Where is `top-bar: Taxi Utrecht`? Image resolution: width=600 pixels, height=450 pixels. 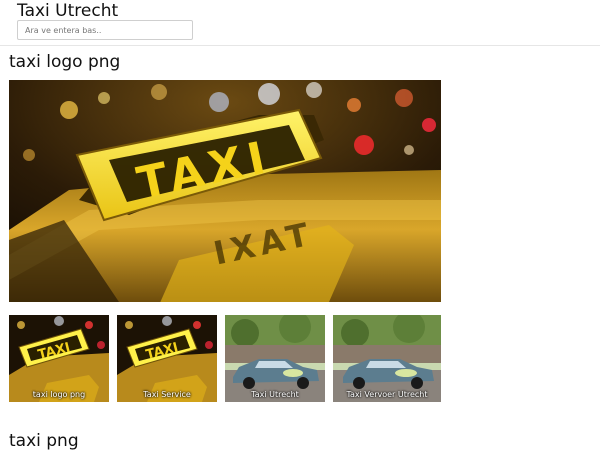
top-bar: Taxi Utrecht is located at coordinates (300, 23).